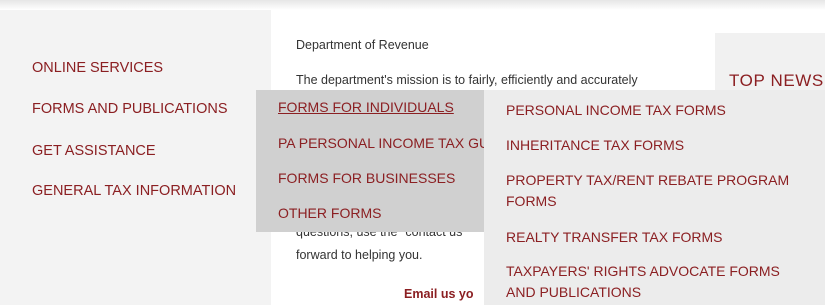  Describe the element at coordinates (656, 110) in the screenshot. I see `submenu-item-personal-income-tax-forms: PERSONAL INCOME TAX FORMS` at that location.